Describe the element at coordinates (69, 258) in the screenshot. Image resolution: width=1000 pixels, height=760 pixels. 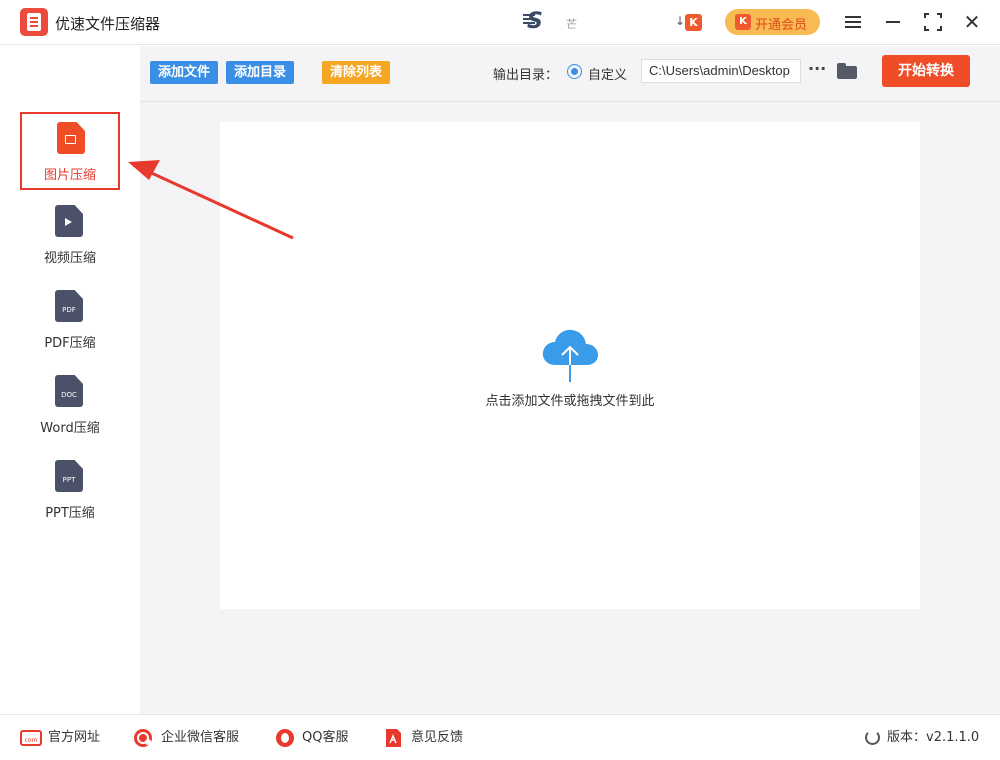
I see `sidebar-item-label: 视频压缩` at that location.